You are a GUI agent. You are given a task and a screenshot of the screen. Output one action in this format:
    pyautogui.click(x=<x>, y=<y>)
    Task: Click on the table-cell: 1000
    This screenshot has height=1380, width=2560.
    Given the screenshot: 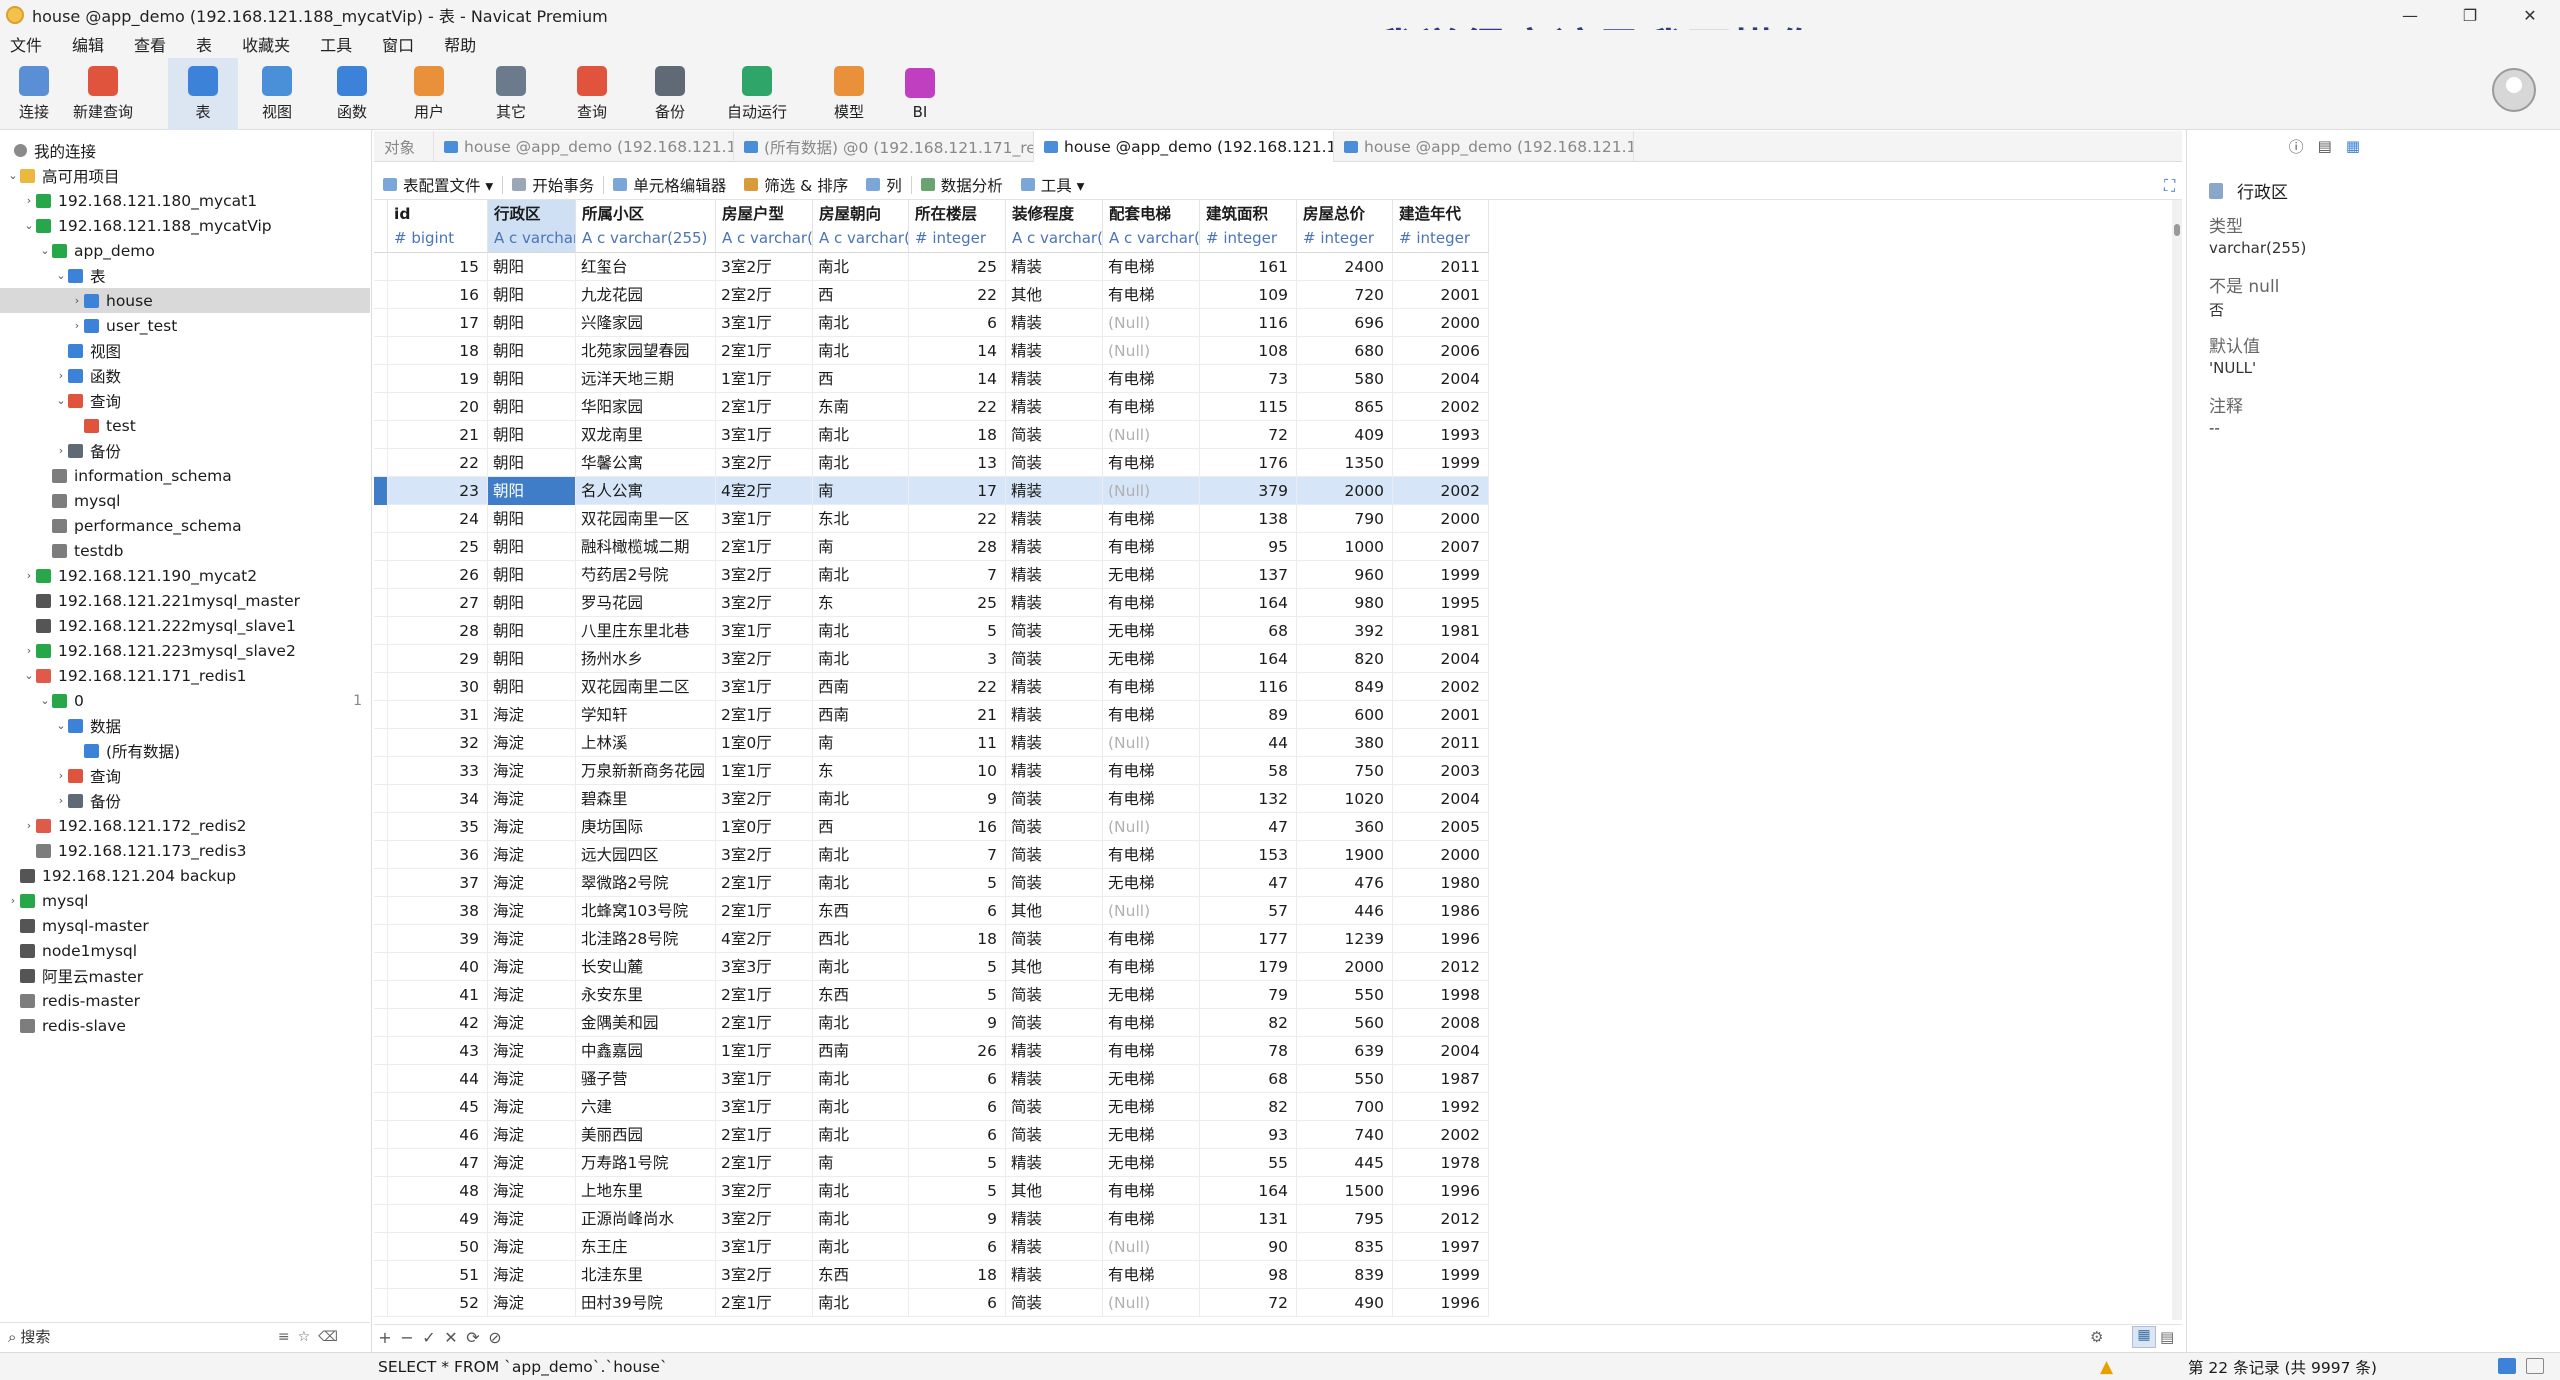 What is the action you would take?
    pyautogui.click(x=1345, y=547)
    